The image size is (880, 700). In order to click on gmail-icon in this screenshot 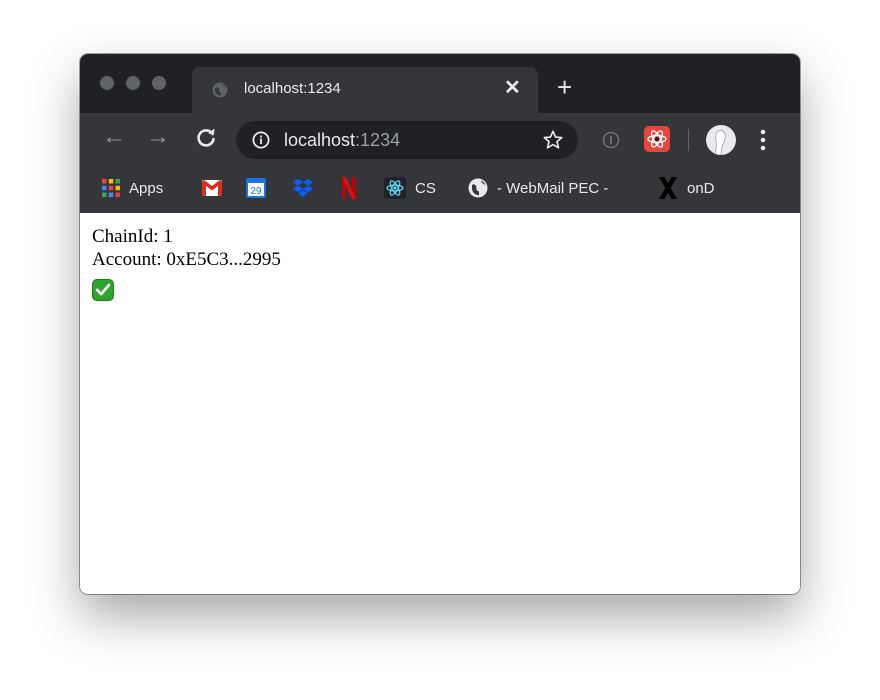, I will do `click(212, 188)`.